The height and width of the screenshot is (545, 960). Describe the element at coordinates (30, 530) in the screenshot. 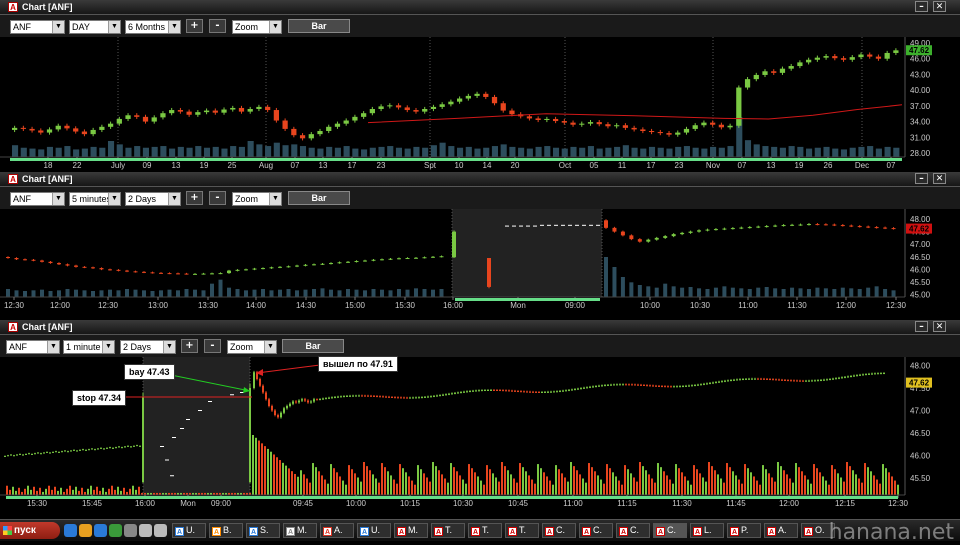

I see `start-button: пуск` at that location.